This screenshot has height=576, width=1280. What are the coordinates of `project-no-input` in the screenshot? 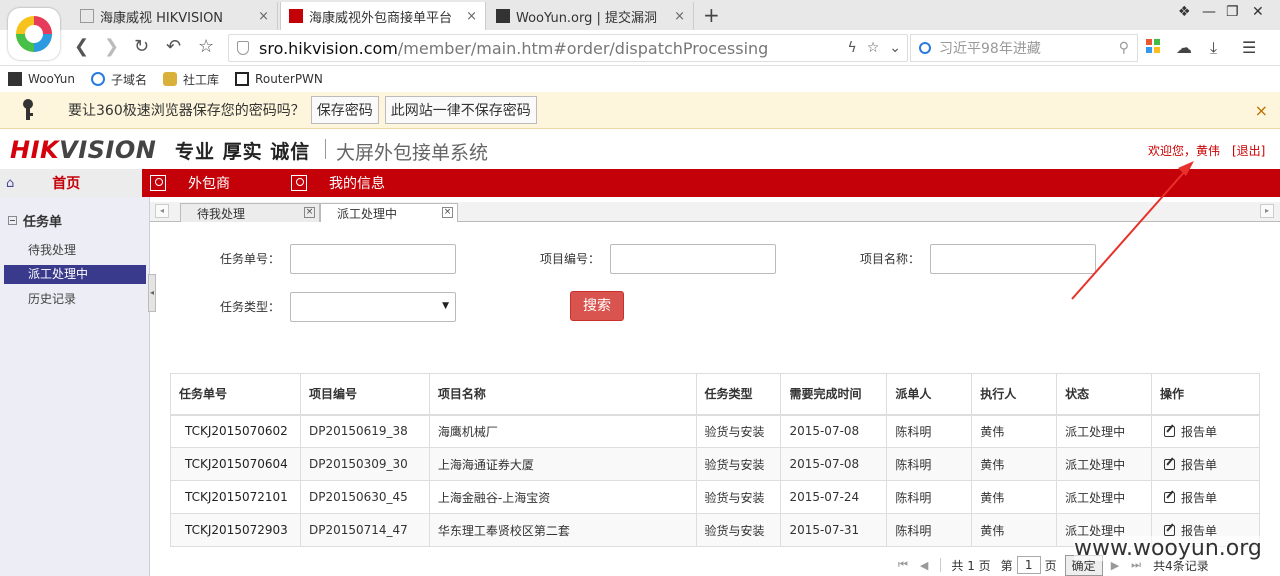 It's located at (693, 259).